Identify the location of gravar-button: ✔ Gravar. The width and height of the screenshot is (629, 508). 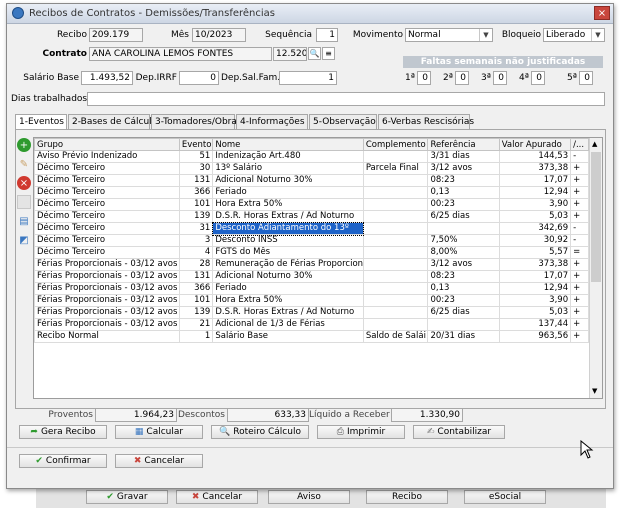
(127, 497).